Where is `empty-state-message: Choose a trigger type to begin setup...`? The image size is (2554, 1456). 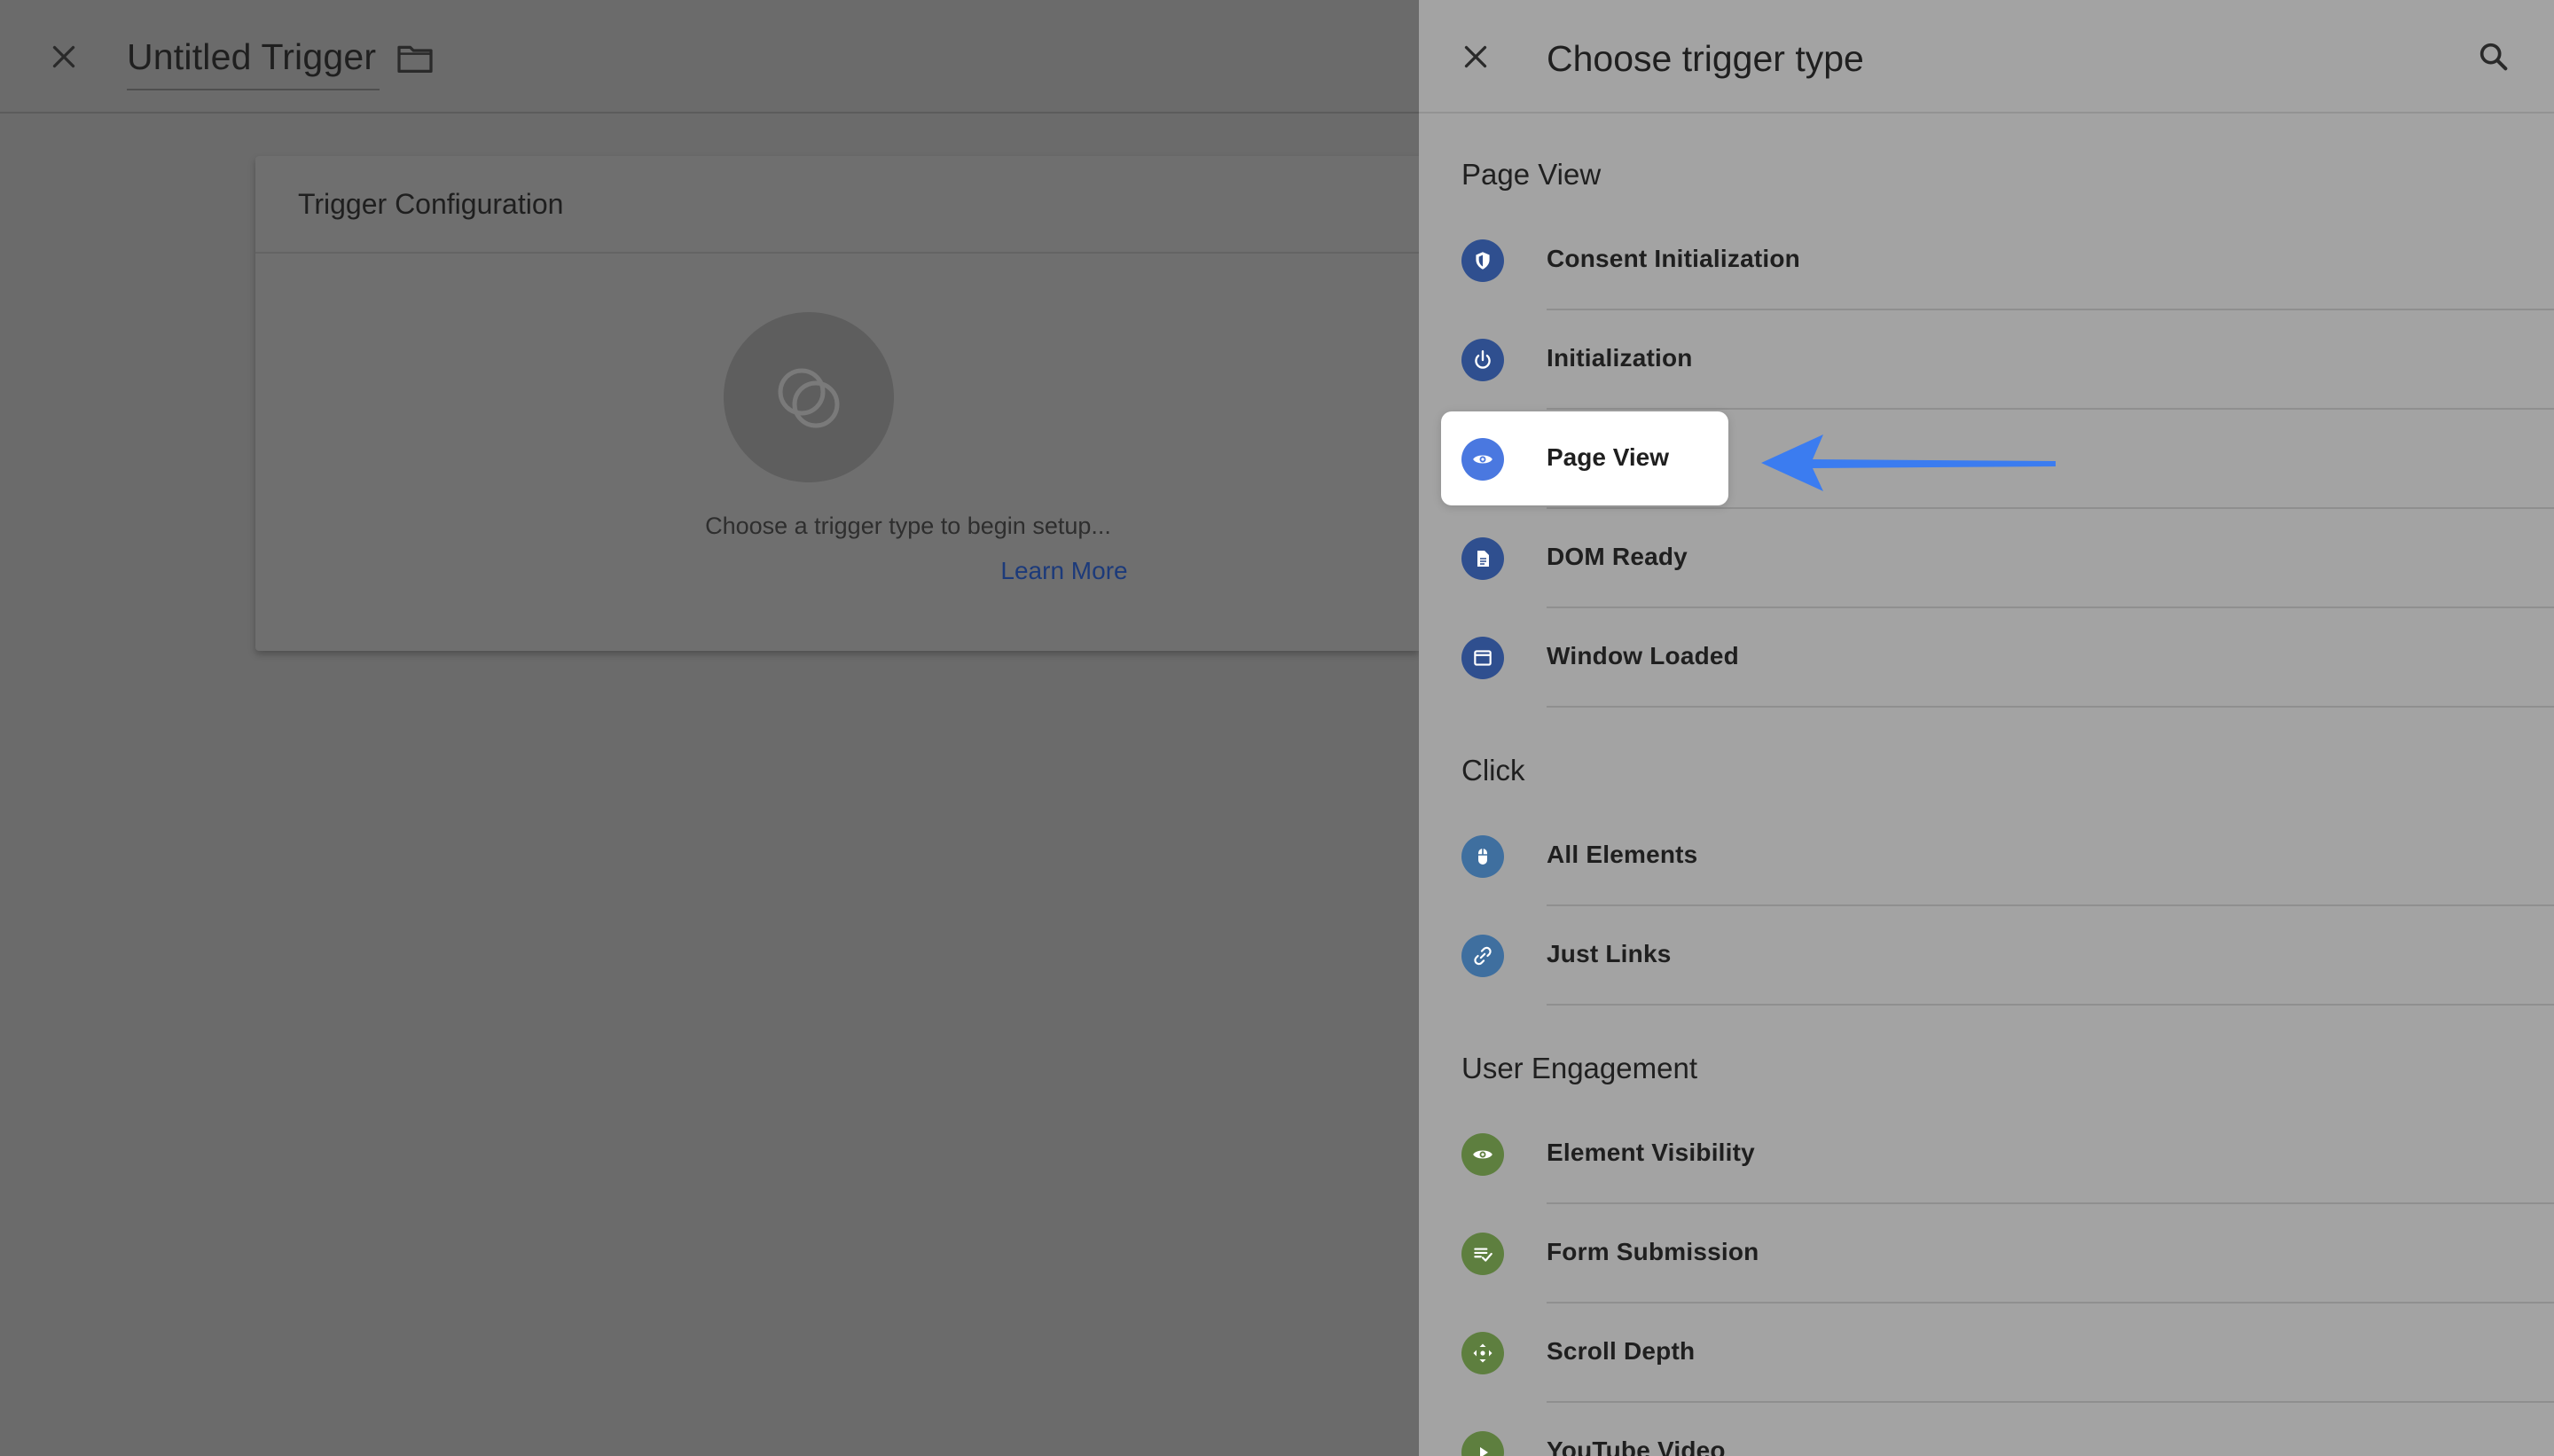
empty-state-message: Choose a trigger type to begin setup... is located at coordinates (908, 526).